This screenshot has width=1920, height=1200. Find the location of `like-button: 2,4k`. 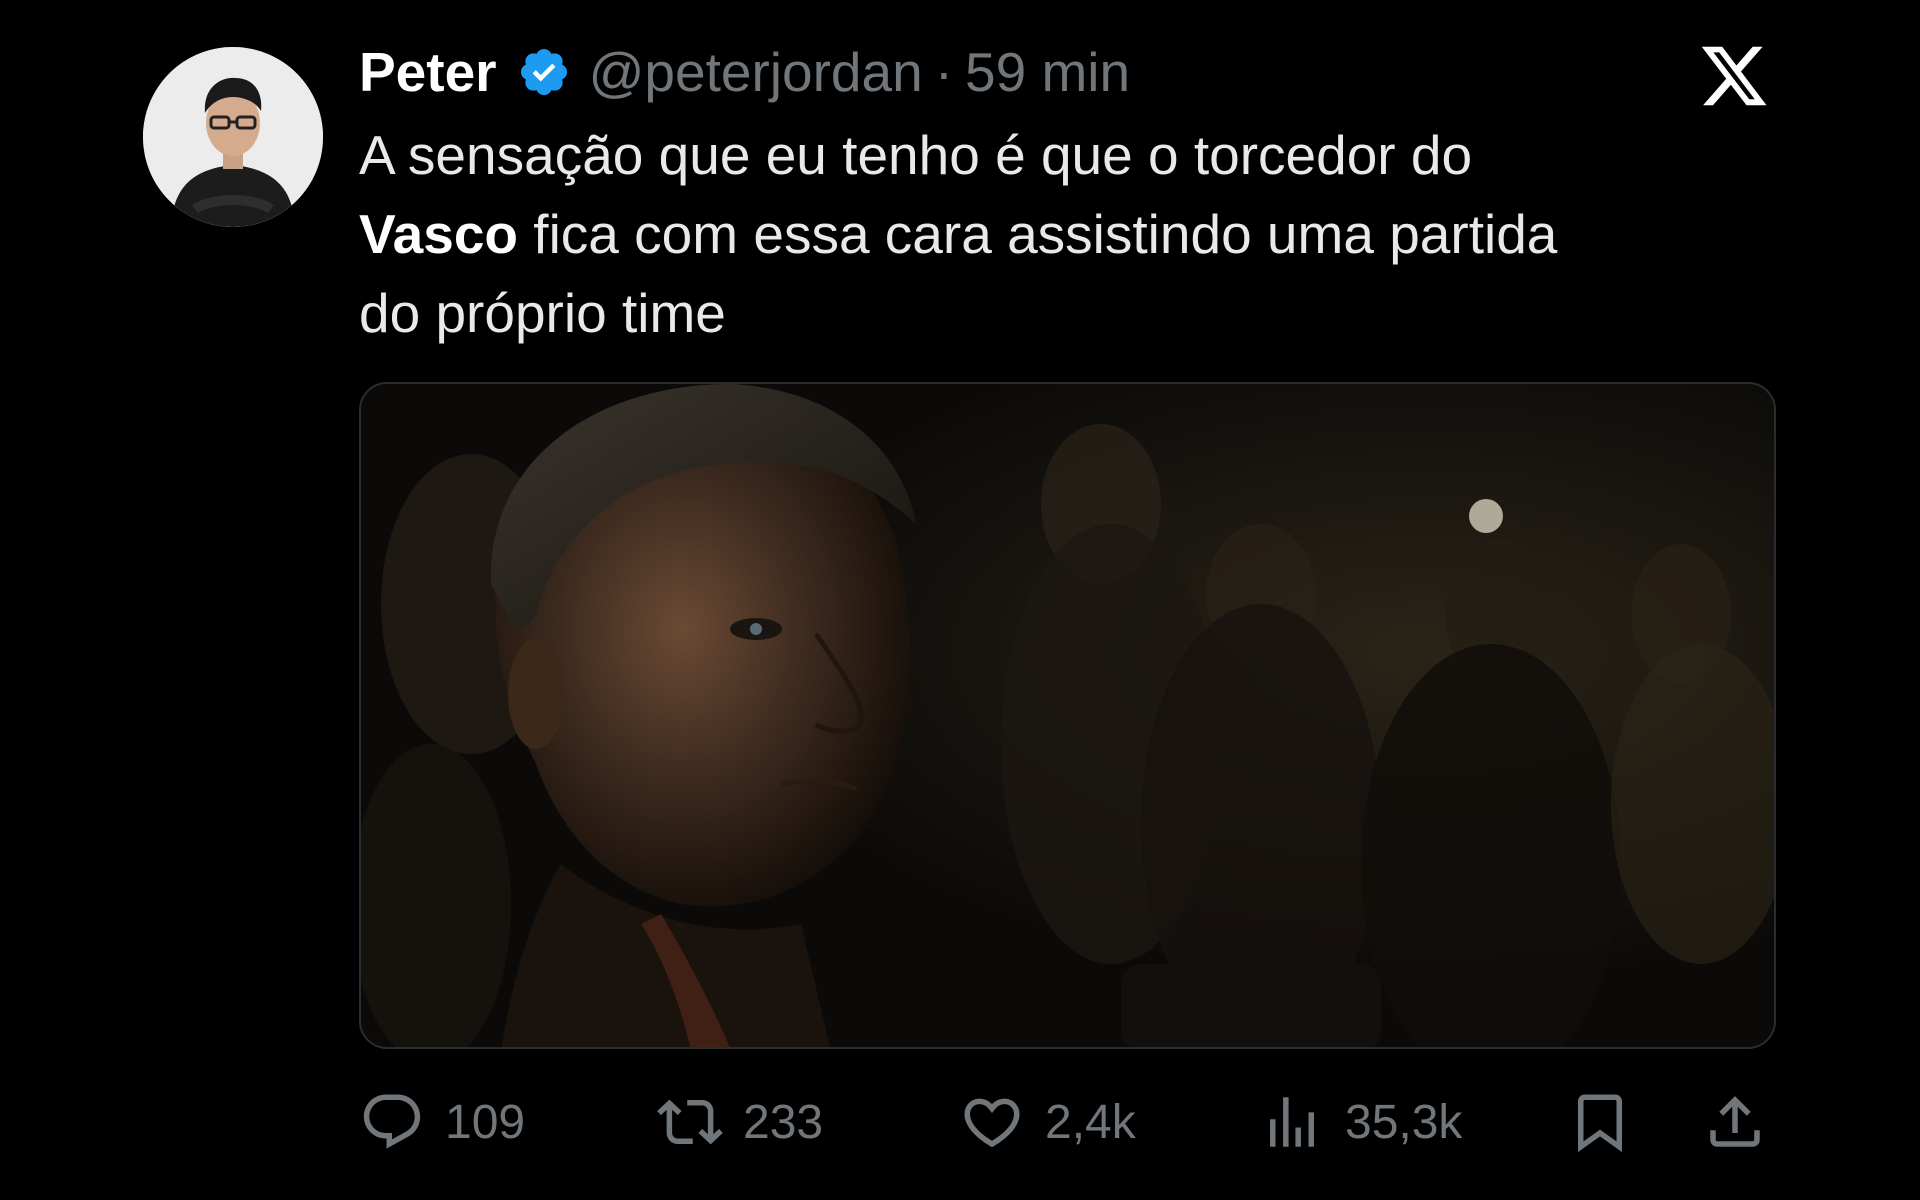

like-button: 2,4k is located at coordinates (1047, 1122).